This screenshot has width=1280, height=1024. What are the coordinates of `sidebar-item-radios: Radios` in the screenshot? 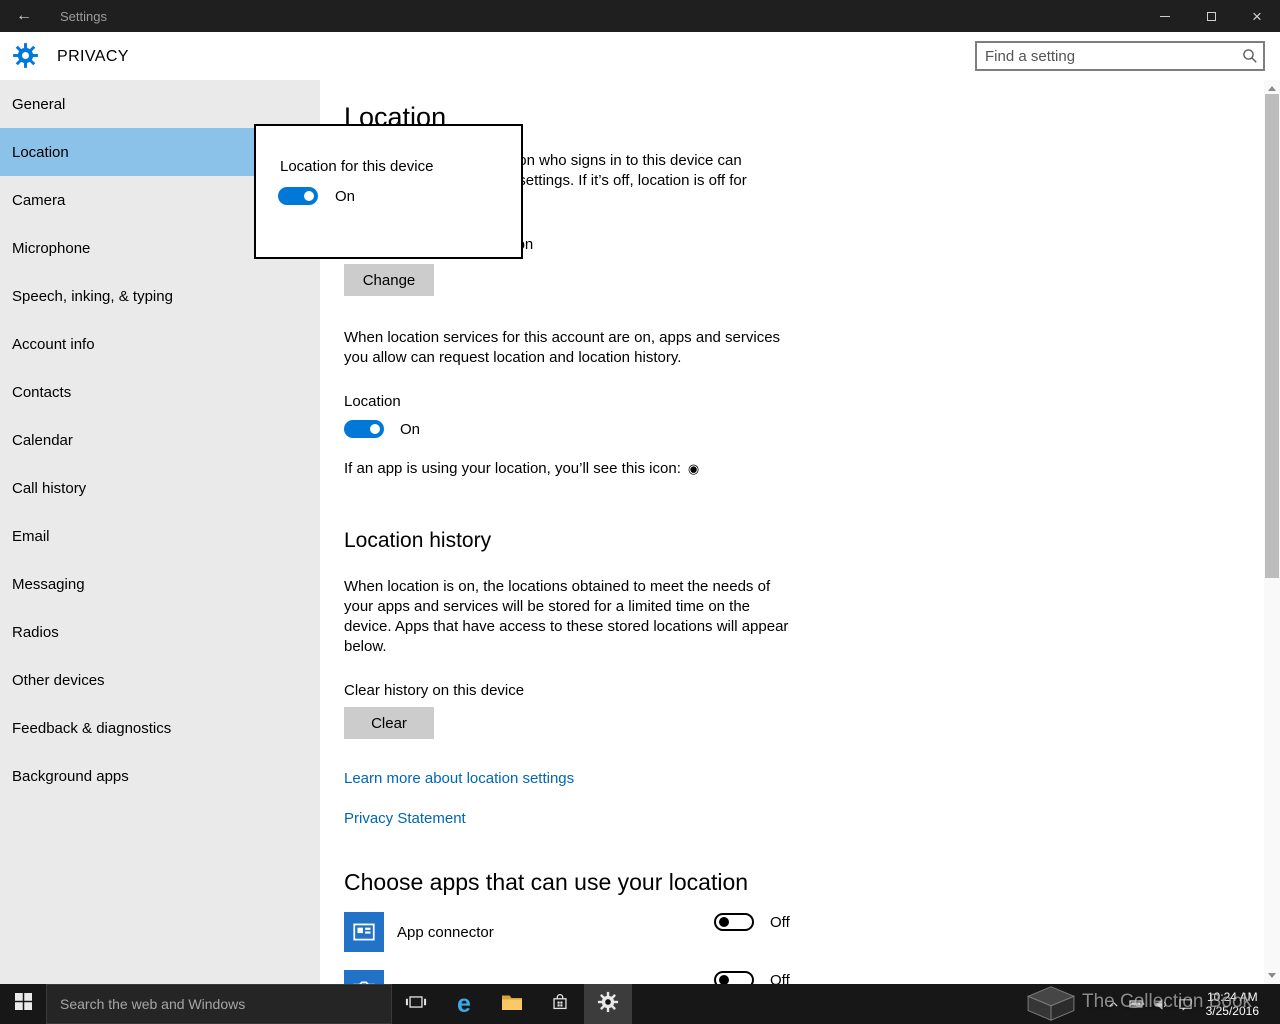 It's located at (160, 632).